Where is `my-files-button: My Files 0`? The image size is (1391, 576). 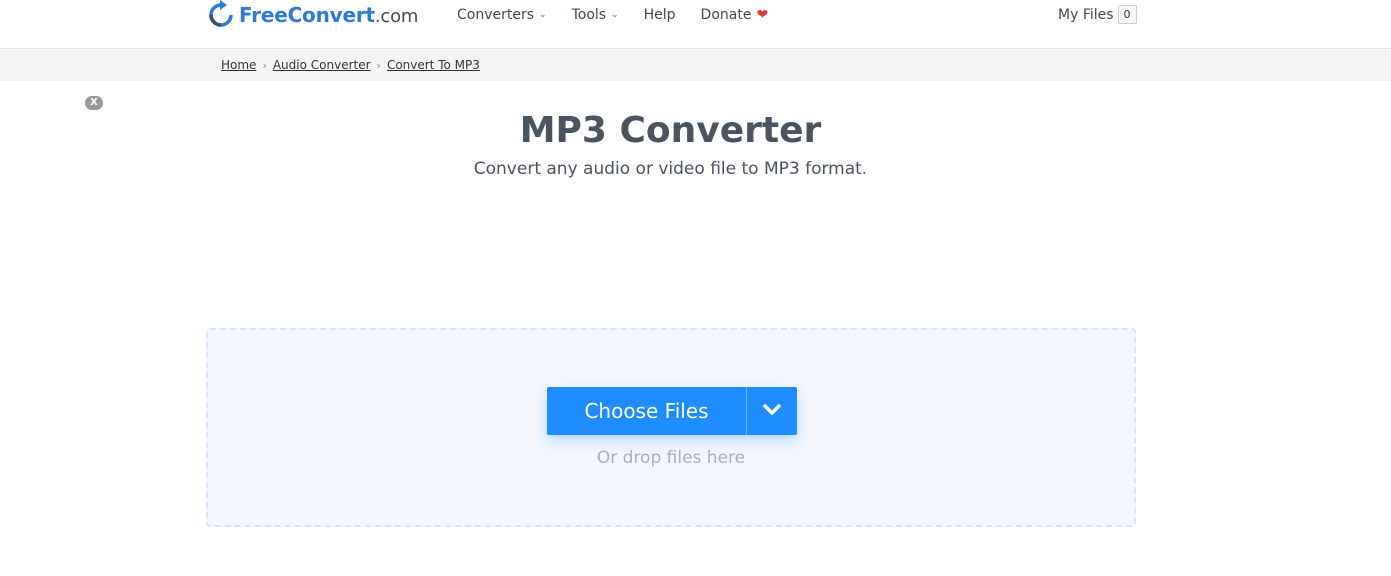
my-files-button: My Files 0 is located at coordinates (1097, 14).